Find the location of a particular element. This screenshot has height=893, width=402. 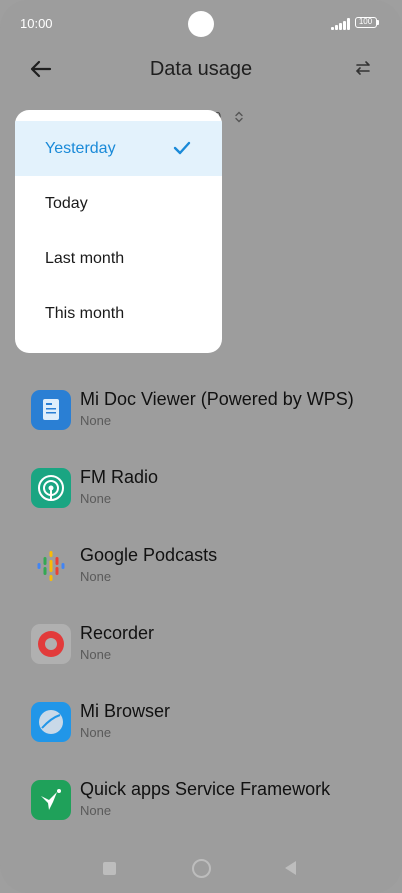

app-row-quick-apps: Quick apps Service Framework None is located at coordinates (201, 818).